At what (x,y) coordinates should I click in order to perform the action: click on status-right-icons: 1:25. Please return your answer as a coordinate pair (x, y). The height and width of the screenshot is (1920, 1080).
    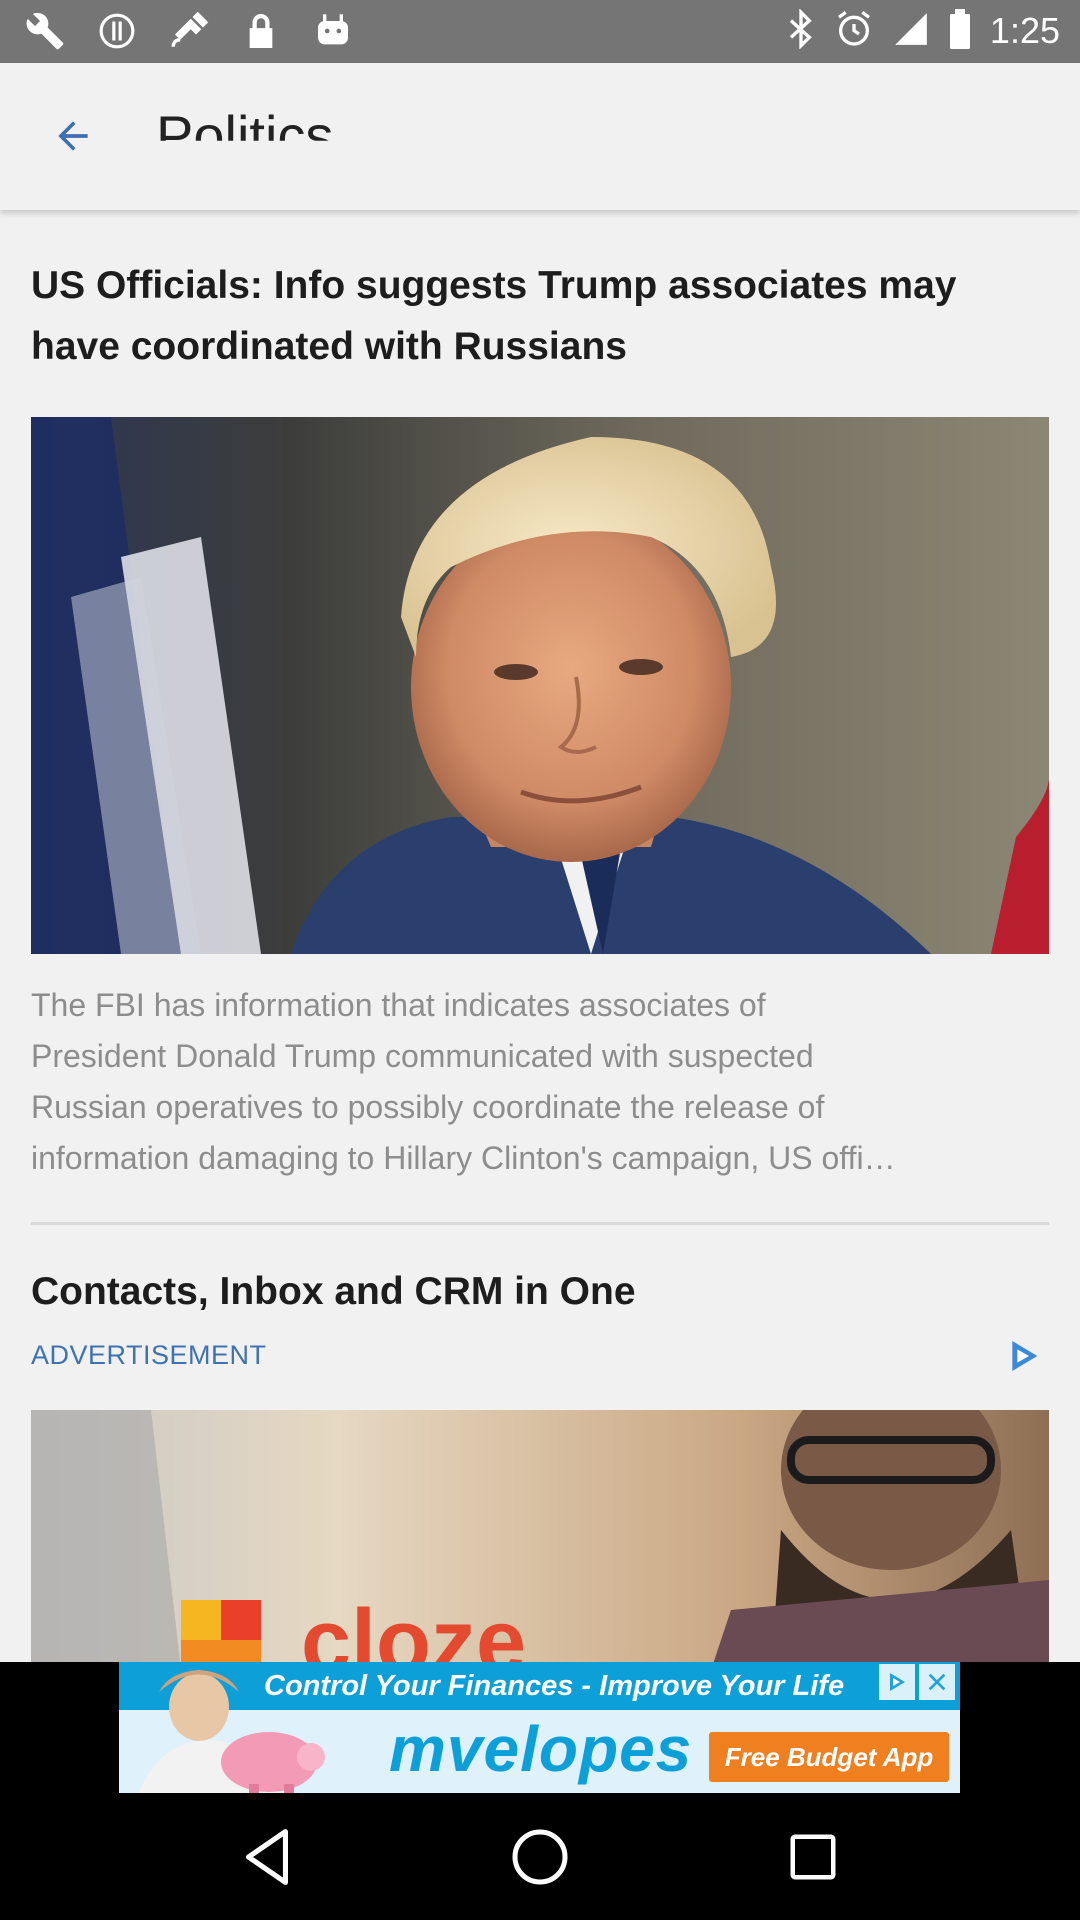
    Looking at the image, I should click on (923, 30).